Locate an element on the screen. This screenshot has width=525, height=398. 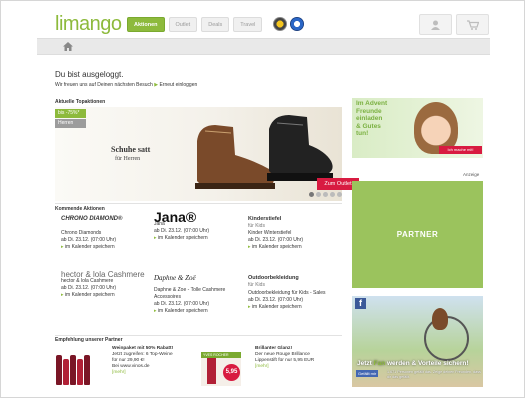
brand-name: hector & lola Cashmere is located at coordinates (87, 281).